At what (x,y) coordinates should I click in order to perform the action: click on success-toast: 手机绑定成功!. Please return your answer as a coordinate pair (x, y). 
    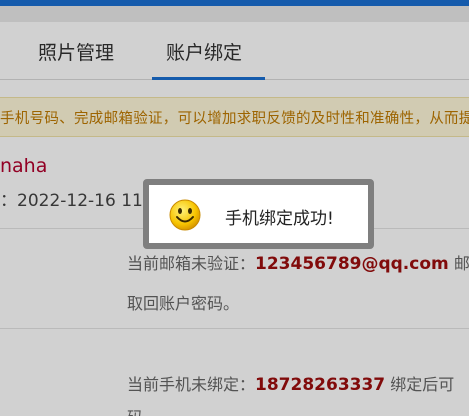
    Looking at the image, I should click on (258, 214).